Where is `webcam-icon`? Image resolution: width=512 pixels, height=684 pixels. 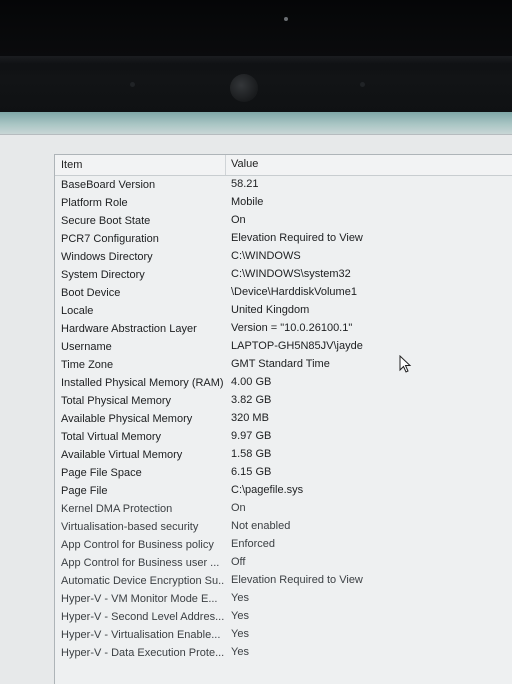
webcam-icon is located at coordinates (286, 19).